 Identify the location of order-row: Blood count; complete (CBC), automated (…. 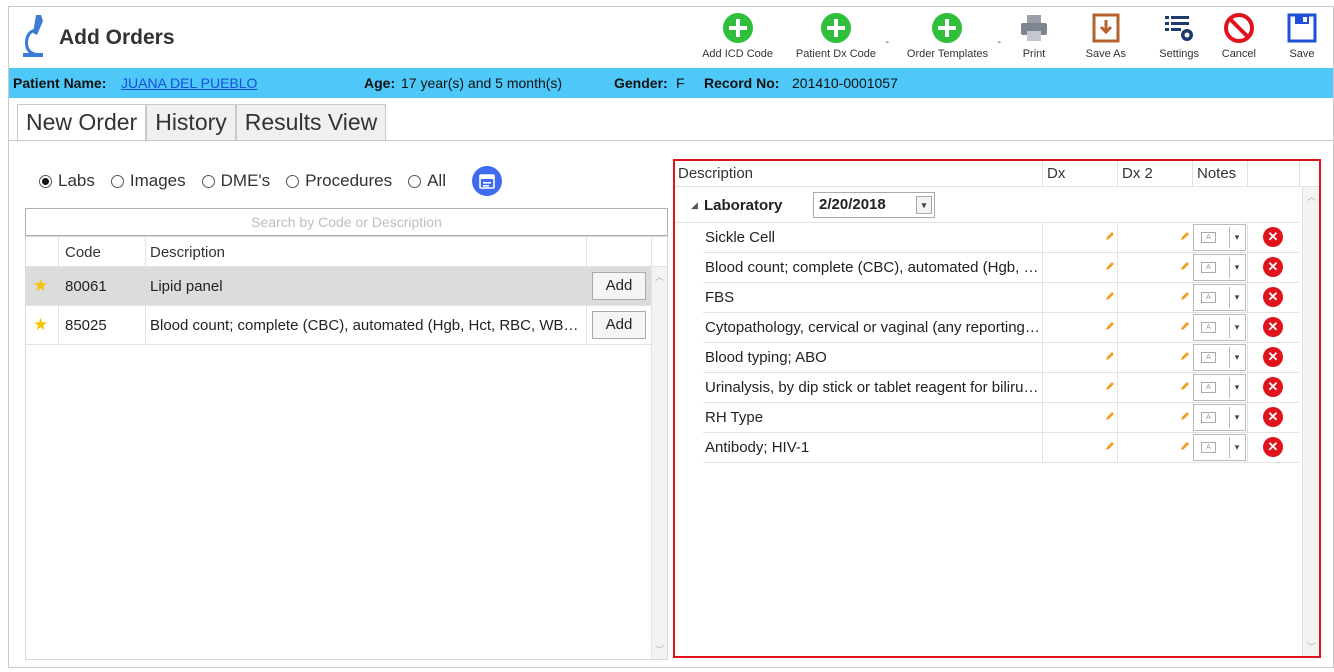
(1001, 268).